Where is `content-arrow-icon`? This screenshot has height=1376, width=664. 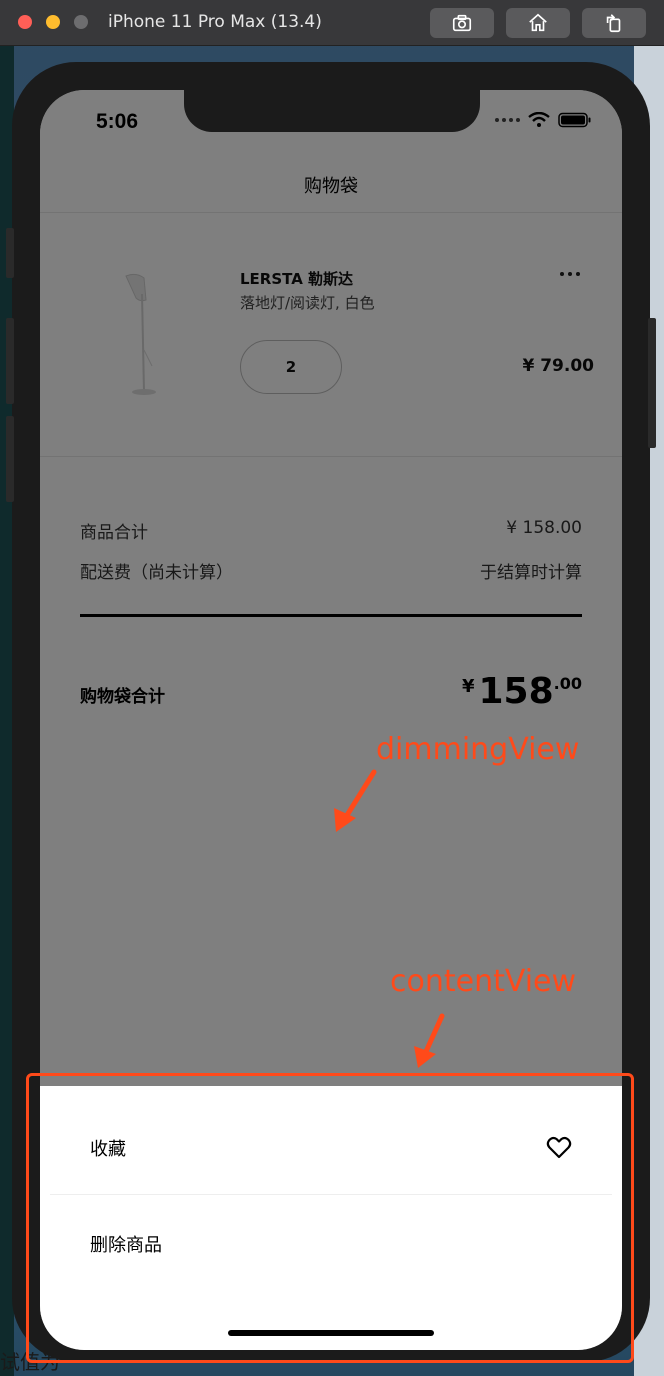
content-arrow-icon is located at coordinates (429, 1040).